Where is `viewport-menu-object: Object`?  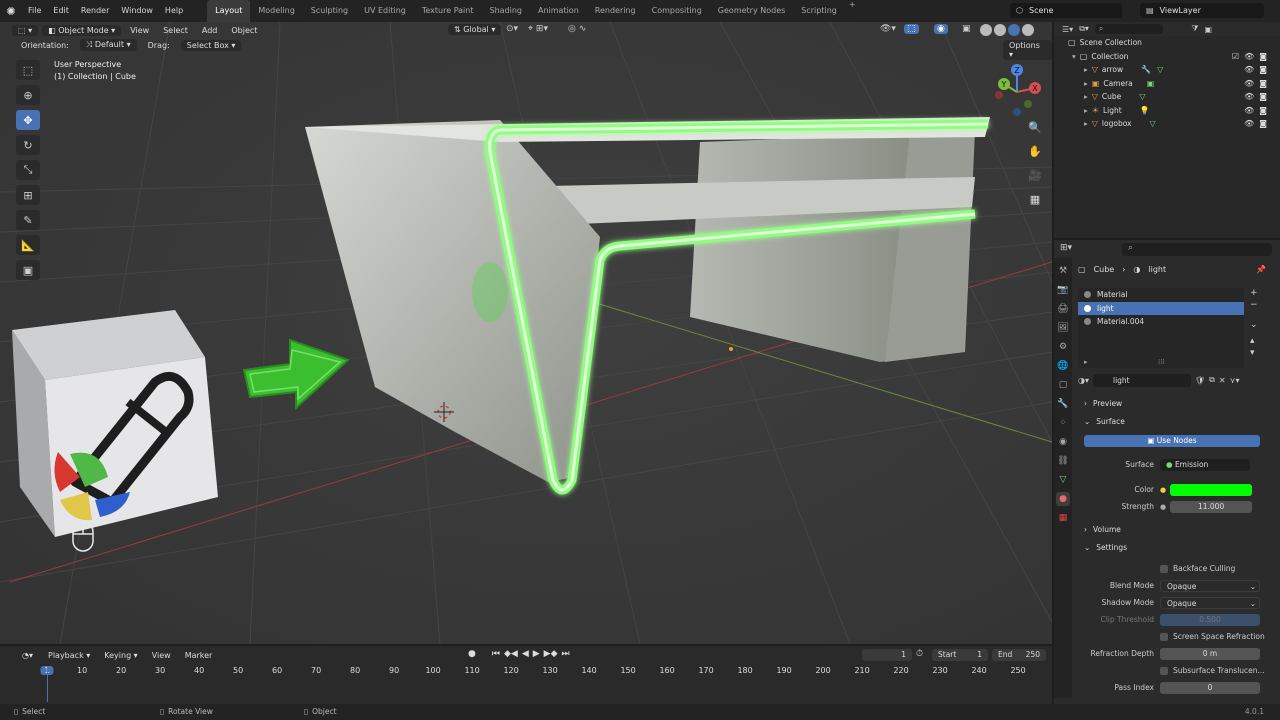
viewport-menu-object: Object is located at coordinates (244, 30).